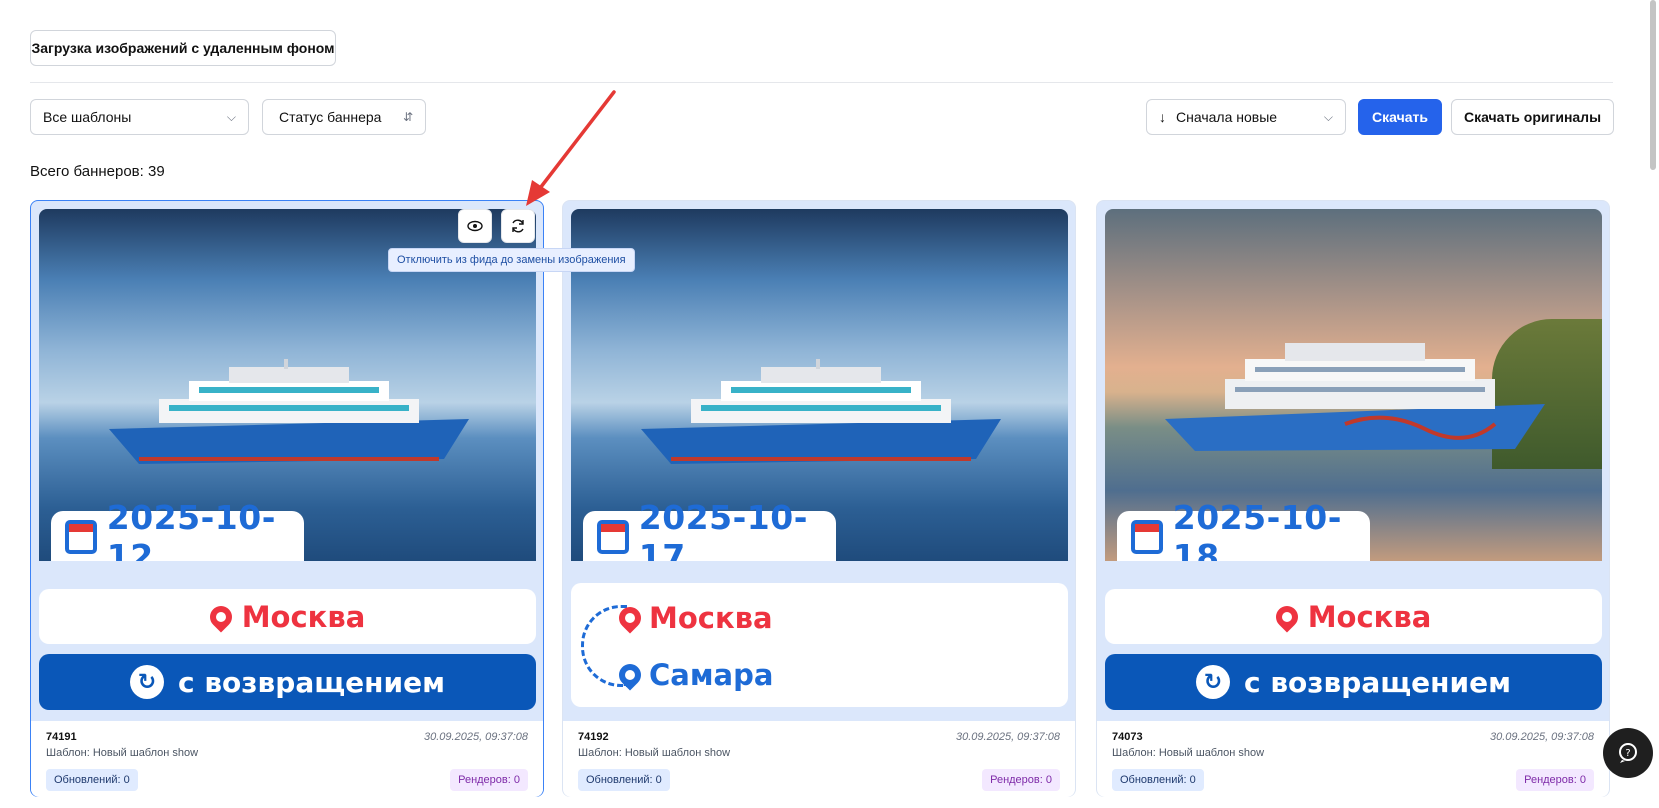  I want to click on refresh-icon, so click(518, 226).